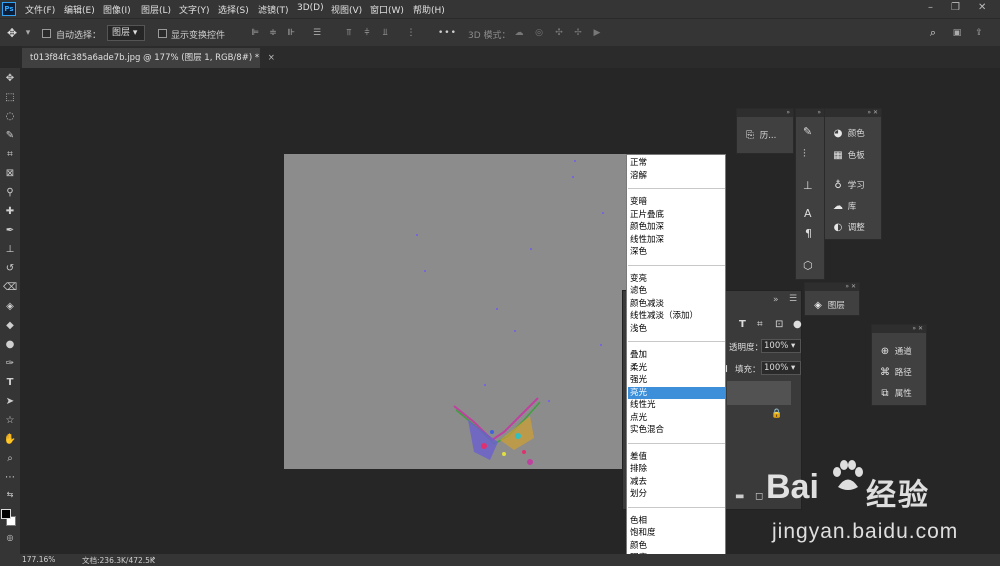 The height and width of the screenshot is (566, 1000). What do you see at coordinates (162, 33) in the screenshot?
I see `show-transform-checkbox` at bounding box center [162, 33].